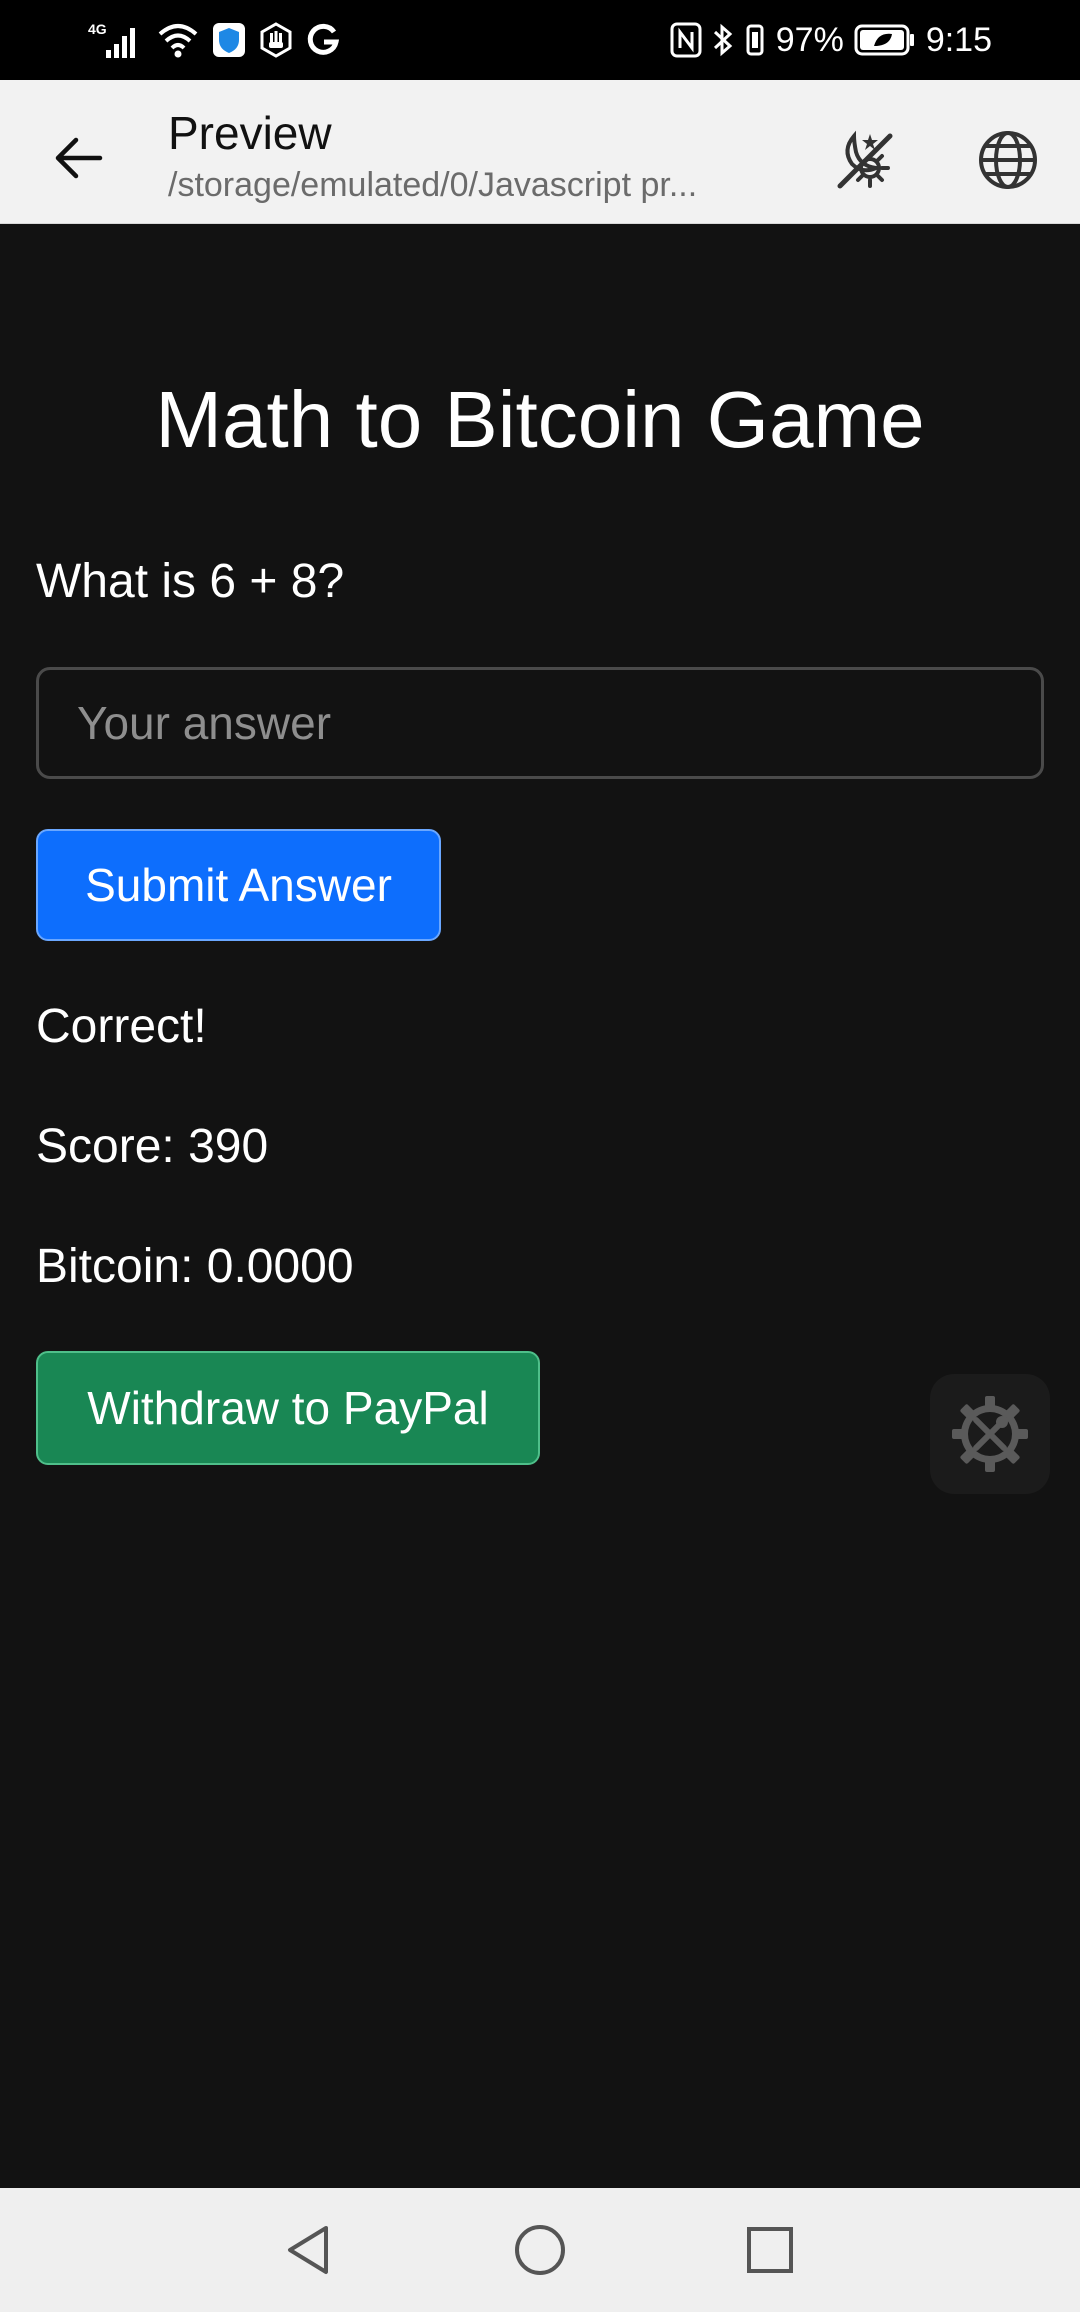 The width and height of the screenshot is (1080, 2312). I want to click on bluetooth-icon, so click(723, 40).